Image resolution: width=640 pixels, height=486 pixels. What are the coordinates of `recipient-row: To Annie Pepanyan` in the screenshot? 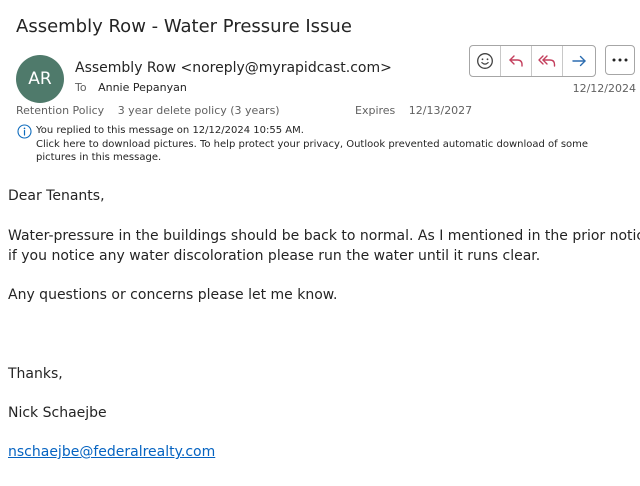 It's located at (131, 87).